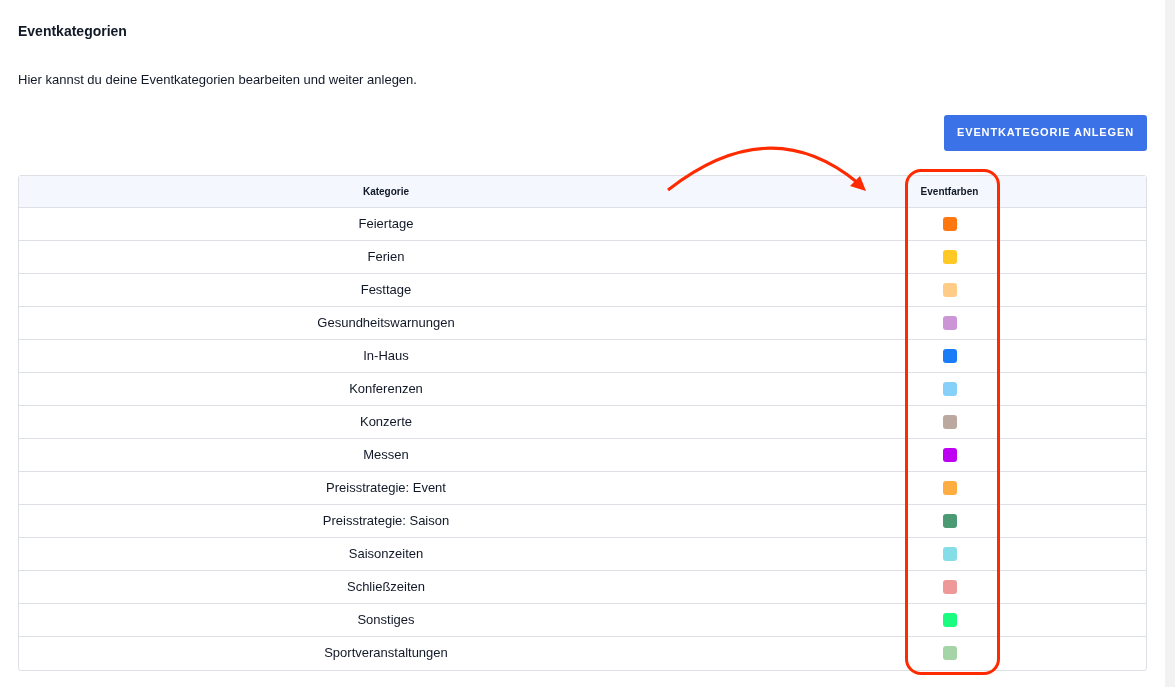 This screenshot has height=687, width=1175. Describe the element at coordinates (386, 487) in the screenshot. I see `category-name: Preisstrategie: Event` at that location.